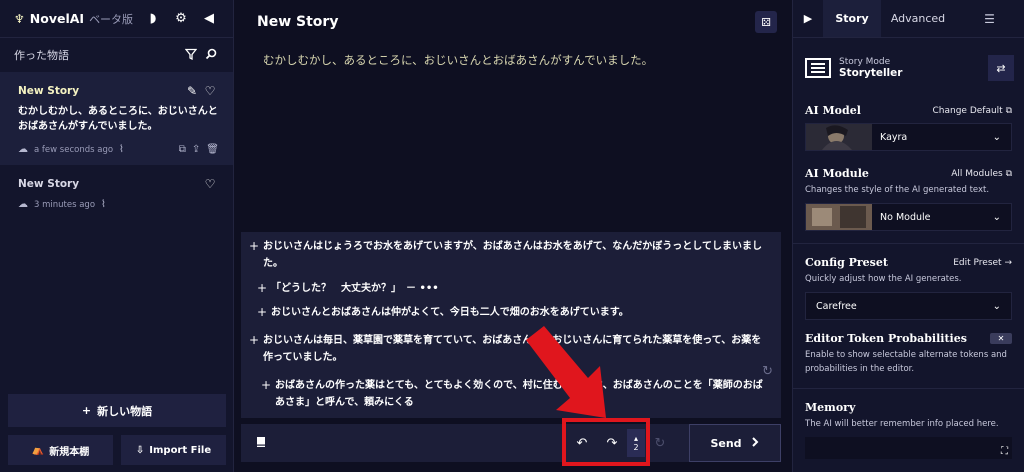 The image size is (1024, 472). I want to click on lorebook-icon, so click(261, 443).